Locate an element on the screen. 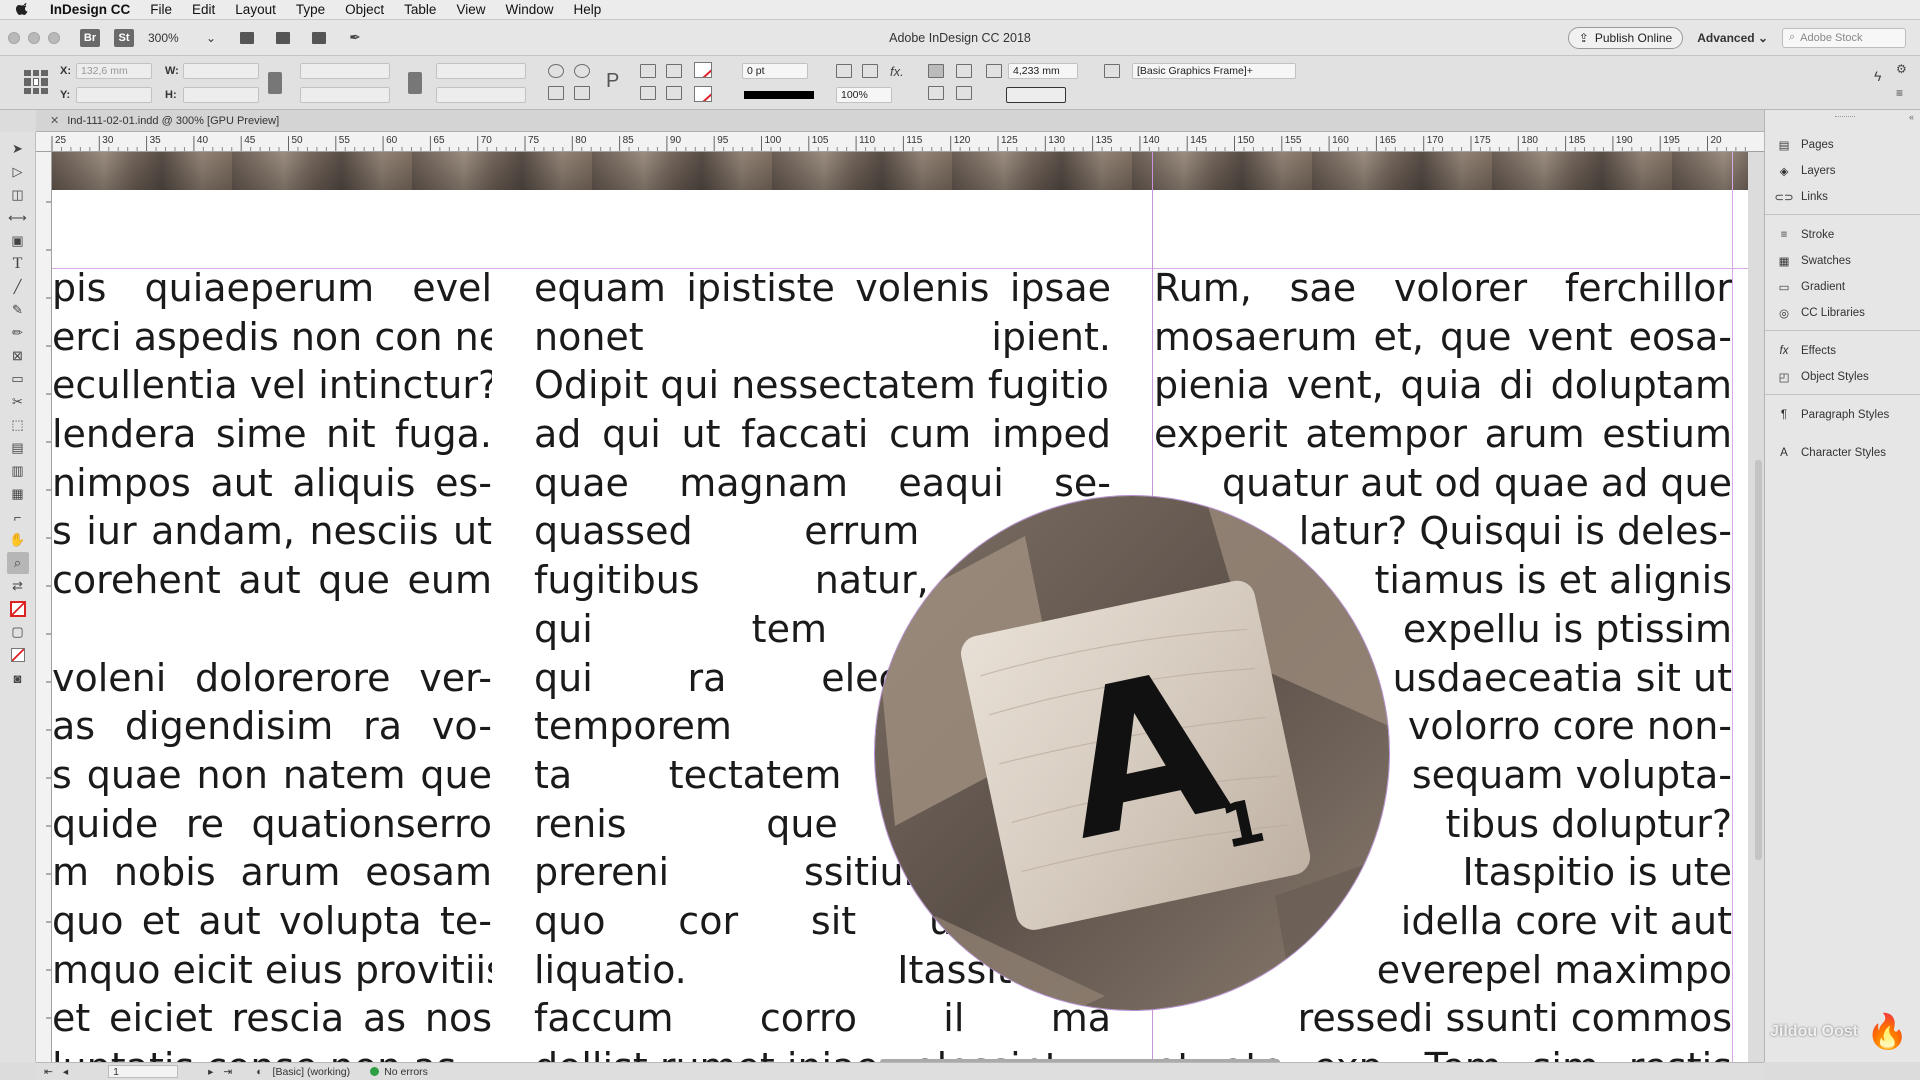 The image size is (1920, 1080). header-photo is located at coordinates (900, 171).